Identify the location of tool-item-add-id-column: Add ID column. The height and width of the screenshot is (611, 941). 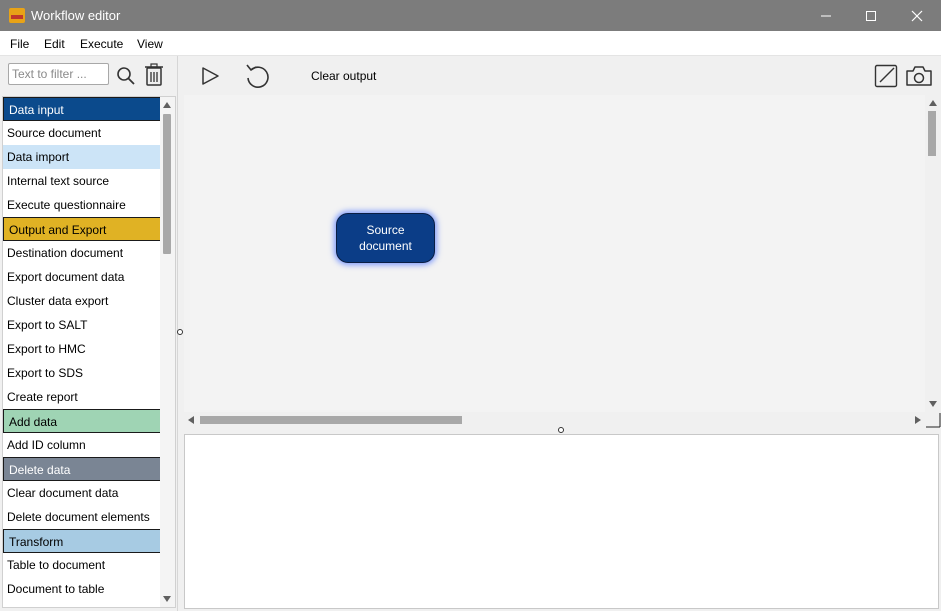
(82, 445).